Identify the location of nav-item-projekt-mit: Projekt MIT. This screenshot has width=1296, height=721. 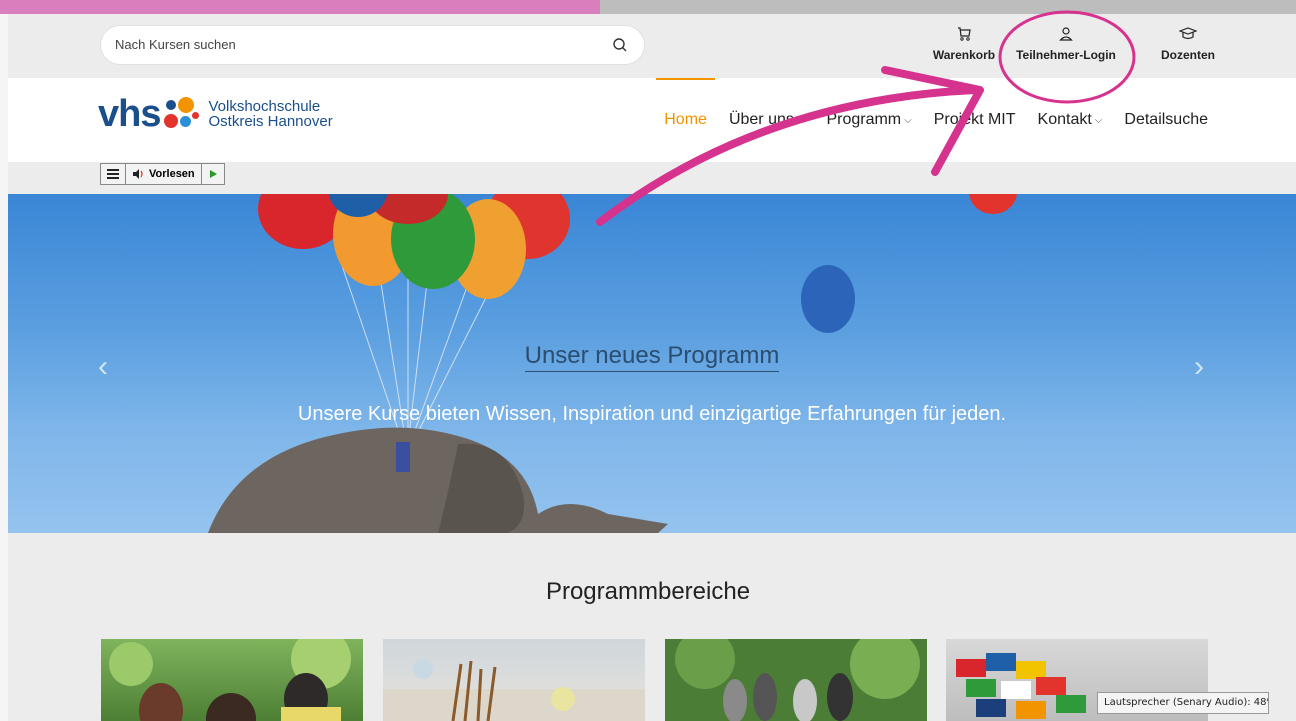
(975, 120).